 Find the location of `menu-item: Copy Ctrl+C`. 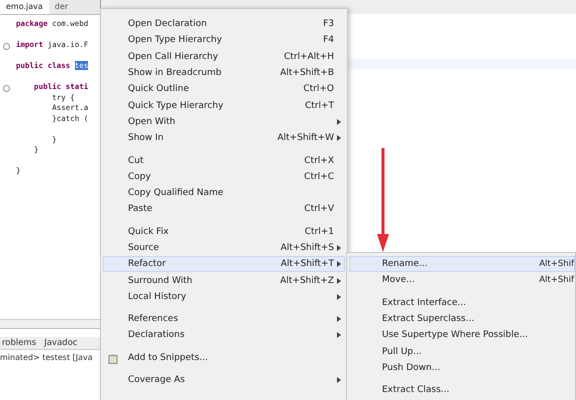

menu-item: Copy Ctrl+C is located at coordinates (224, 176).